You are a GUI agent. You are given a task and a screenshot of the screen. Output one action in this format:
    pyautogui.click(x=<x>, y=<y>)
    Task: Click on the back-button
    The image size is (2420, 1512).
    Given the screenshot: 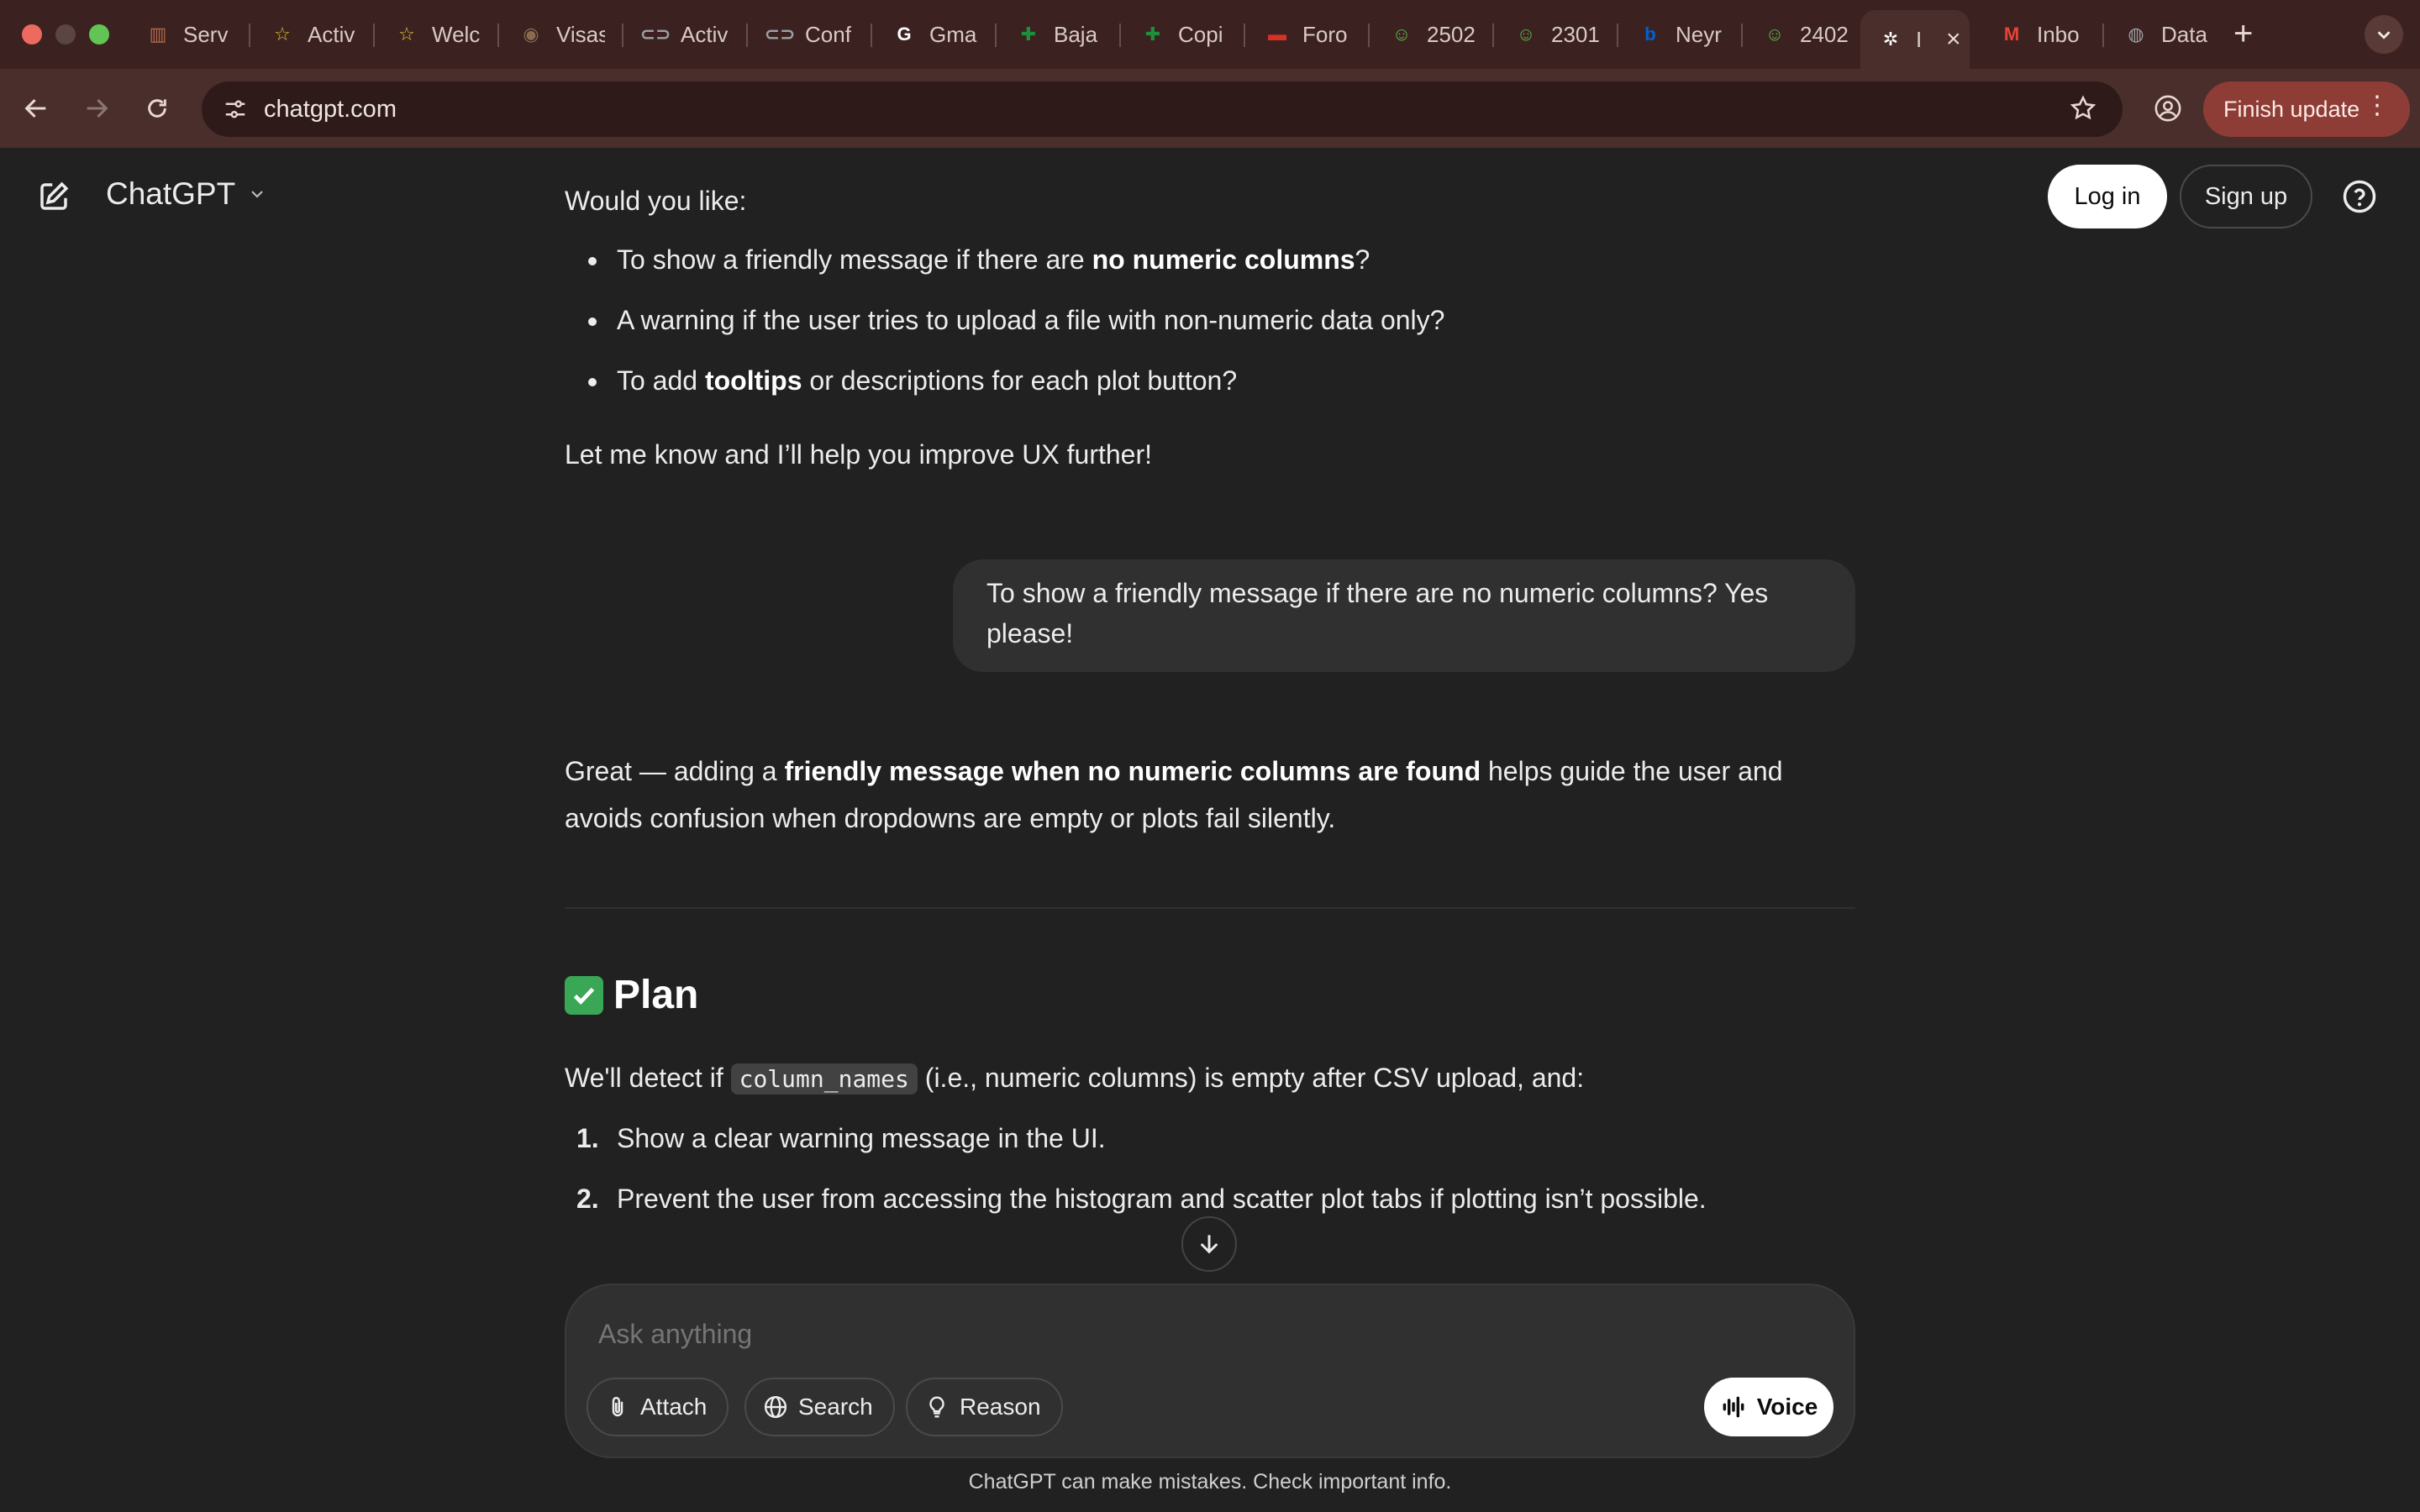 What is the action you would take?
    pyautogui.click(x=36, y=108)
    